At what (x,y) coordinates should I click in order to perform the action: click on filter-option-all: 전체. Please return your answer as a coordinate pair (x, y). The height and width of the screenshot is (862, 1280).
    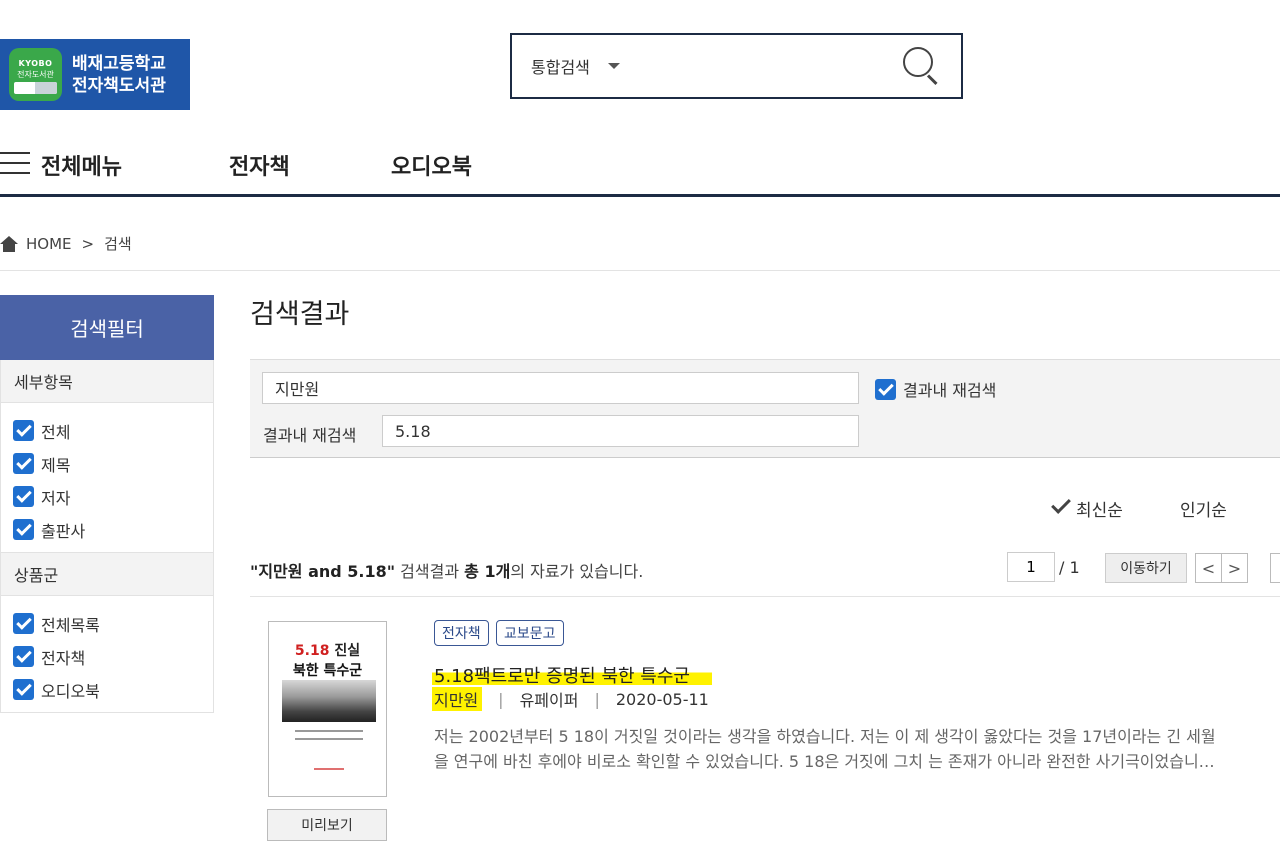
    Looking at the image, I should click on (113, 430).